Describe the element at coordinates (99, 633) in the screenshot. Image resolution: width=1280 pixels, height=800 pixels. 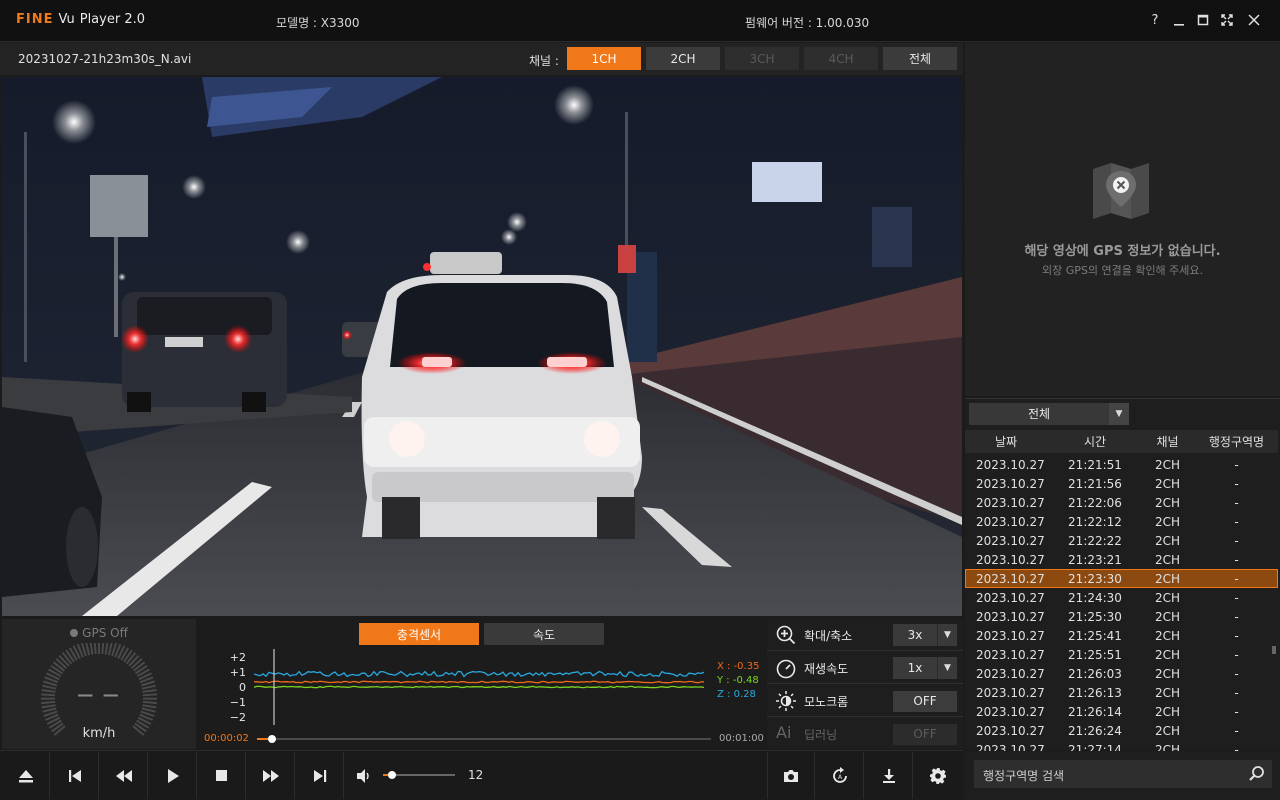
I see `gps-status: GPS Off` at that location.